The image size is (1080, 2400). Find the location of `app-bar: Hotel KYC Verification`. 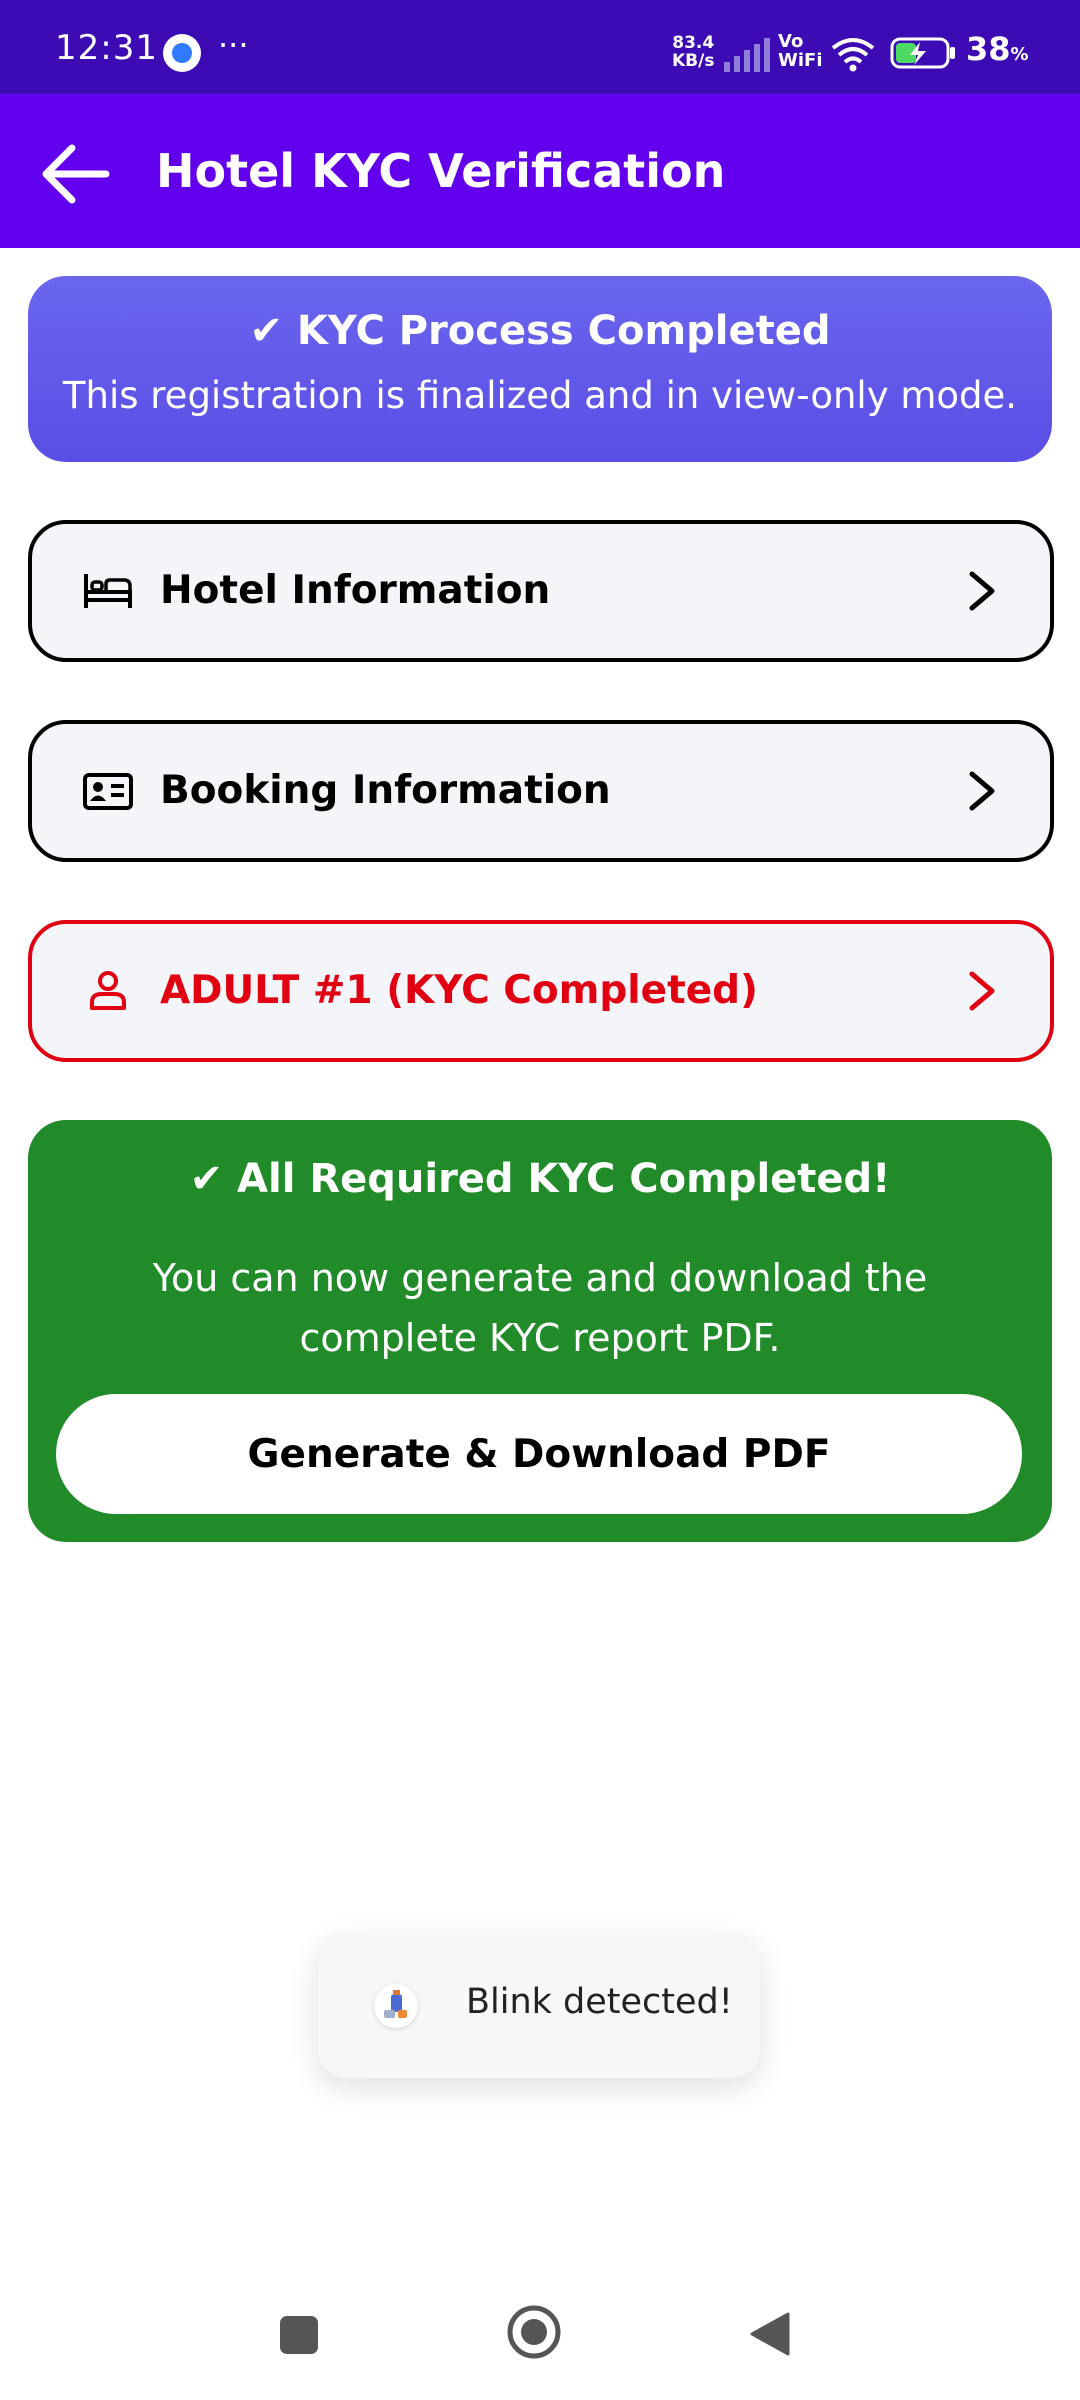

app-bar: Hotel KYC Verification is located at coordinates (540, 171).